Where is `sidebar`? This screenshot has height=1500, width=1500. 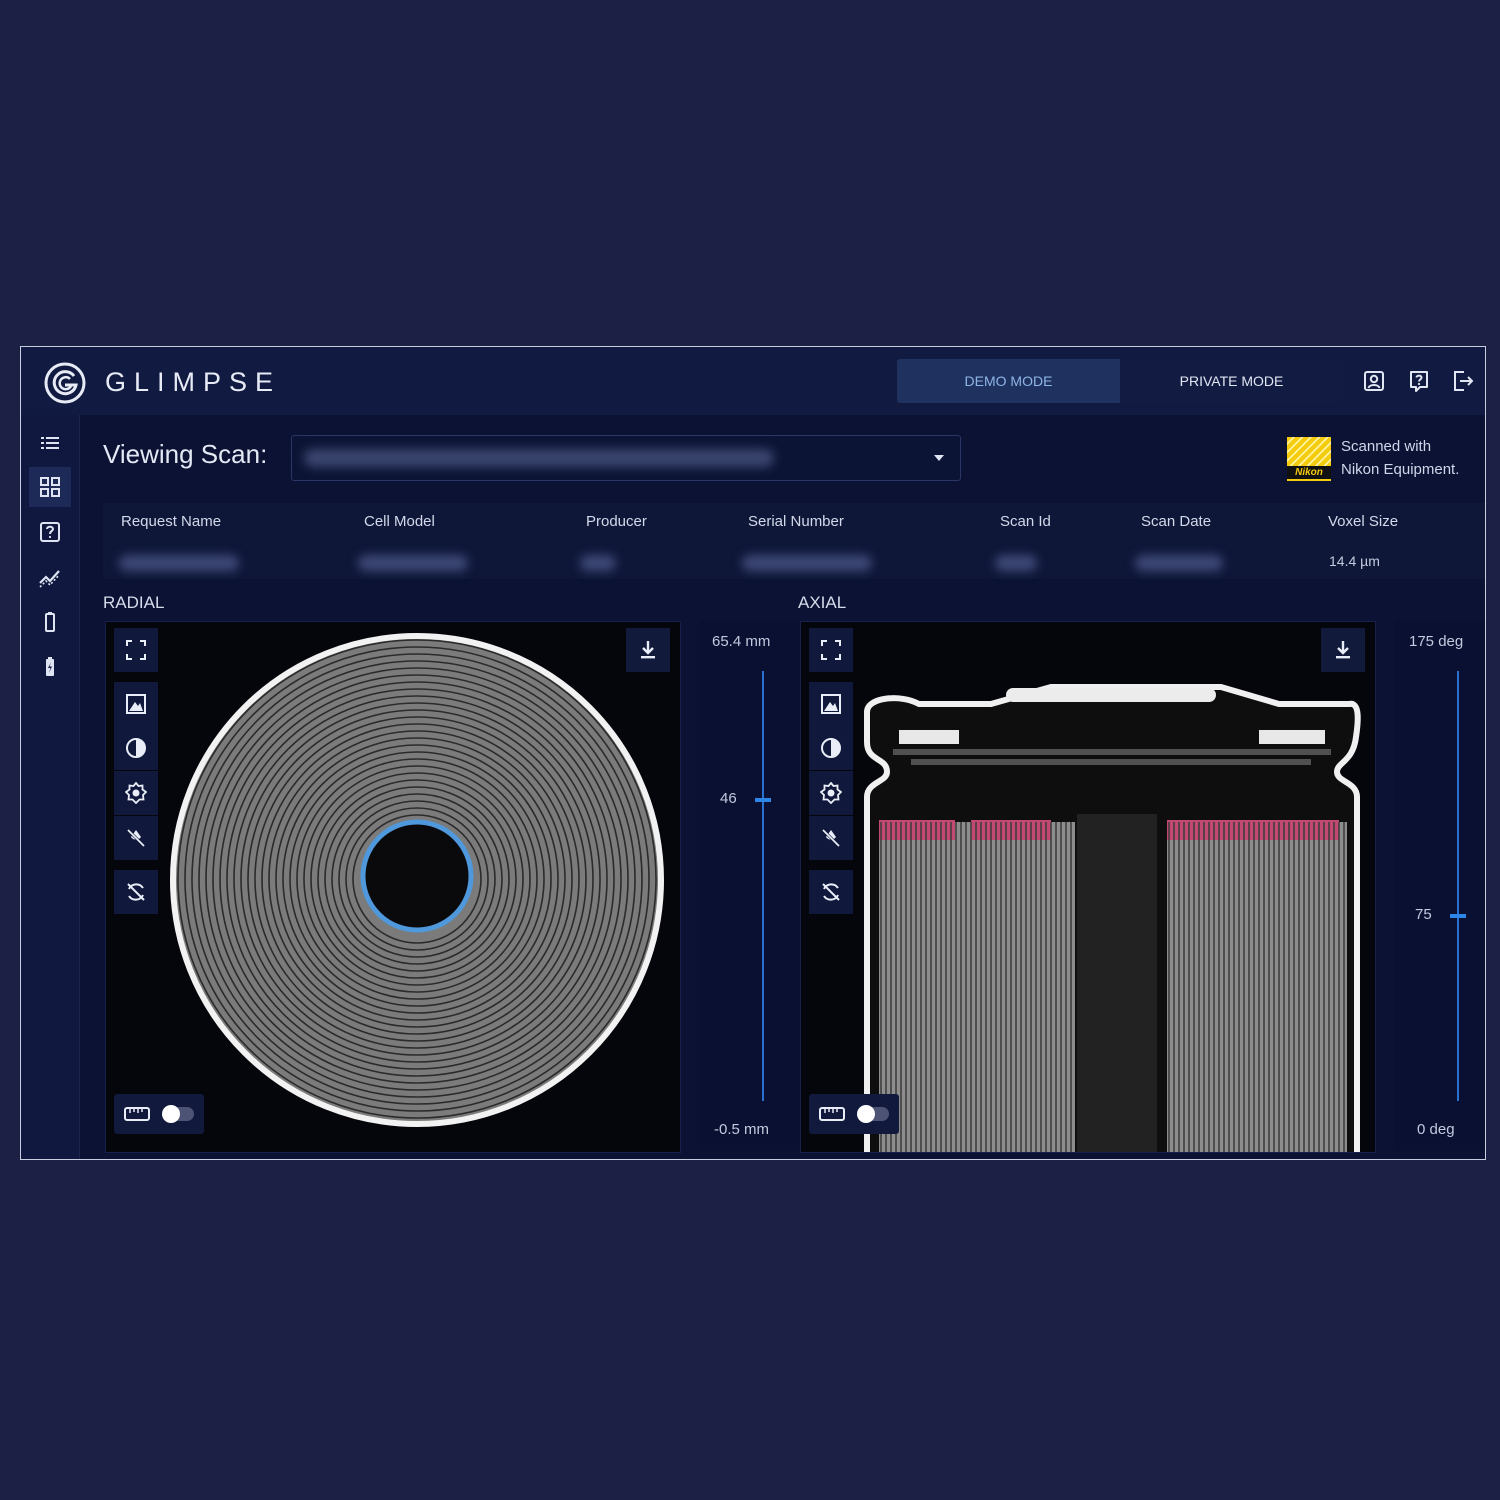 sidebar is located at coordinates (50, 787).